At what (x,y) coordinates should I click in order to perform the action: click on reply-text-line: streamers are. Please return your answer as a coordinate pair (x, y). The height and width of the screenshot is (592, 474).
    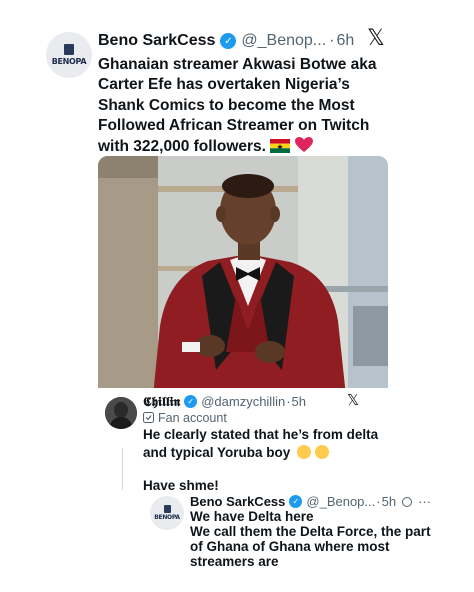
    Looking at the image, I should click on (234, 561).